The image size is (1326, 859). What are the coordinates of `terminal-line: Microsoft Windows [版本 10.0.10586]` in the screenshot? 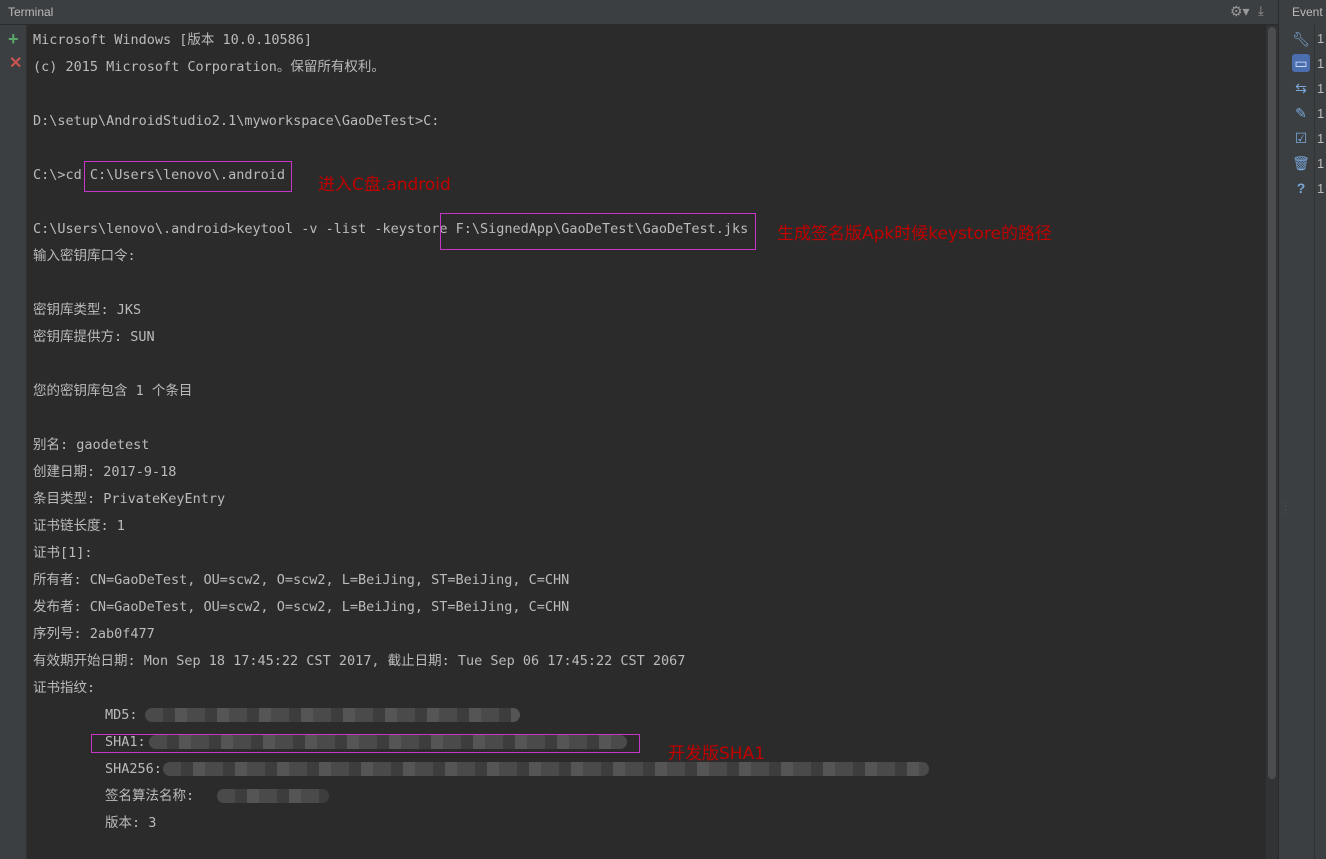 It's located at (172, 40).